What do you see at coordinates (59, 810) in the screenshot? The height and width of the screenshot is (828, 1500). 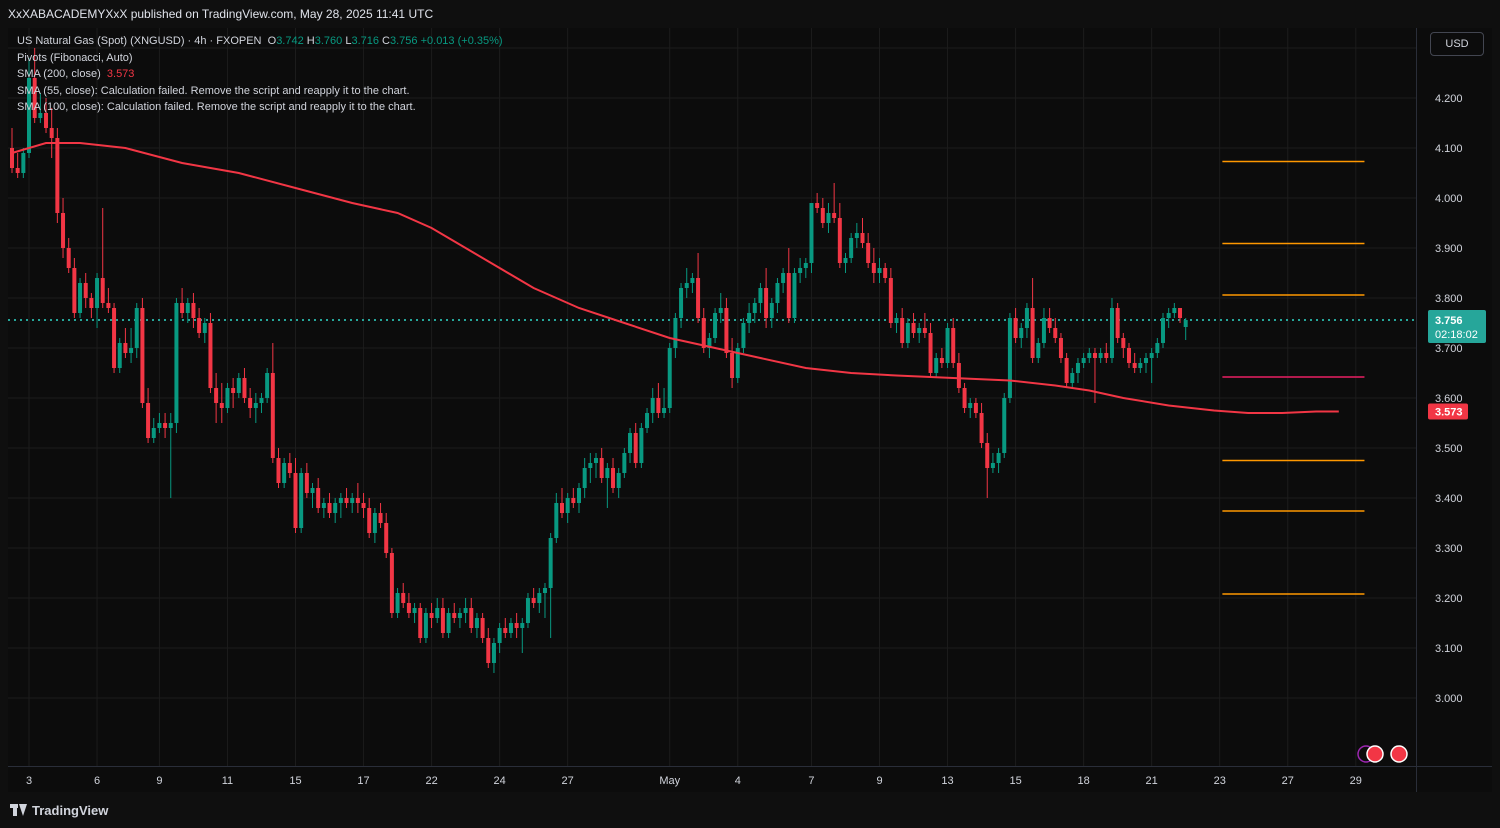 I see `tradingview-logo: TradingView` at bounding box center [59, 810].